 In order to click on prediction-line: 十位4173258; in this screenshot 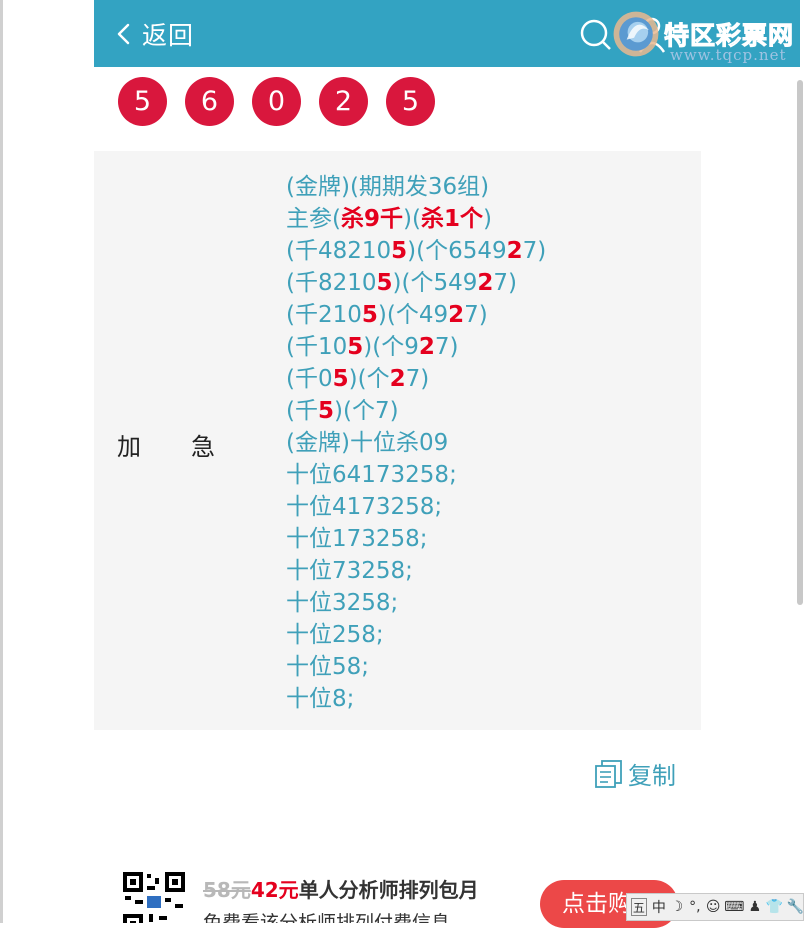, I will do `click(416, 507)`.